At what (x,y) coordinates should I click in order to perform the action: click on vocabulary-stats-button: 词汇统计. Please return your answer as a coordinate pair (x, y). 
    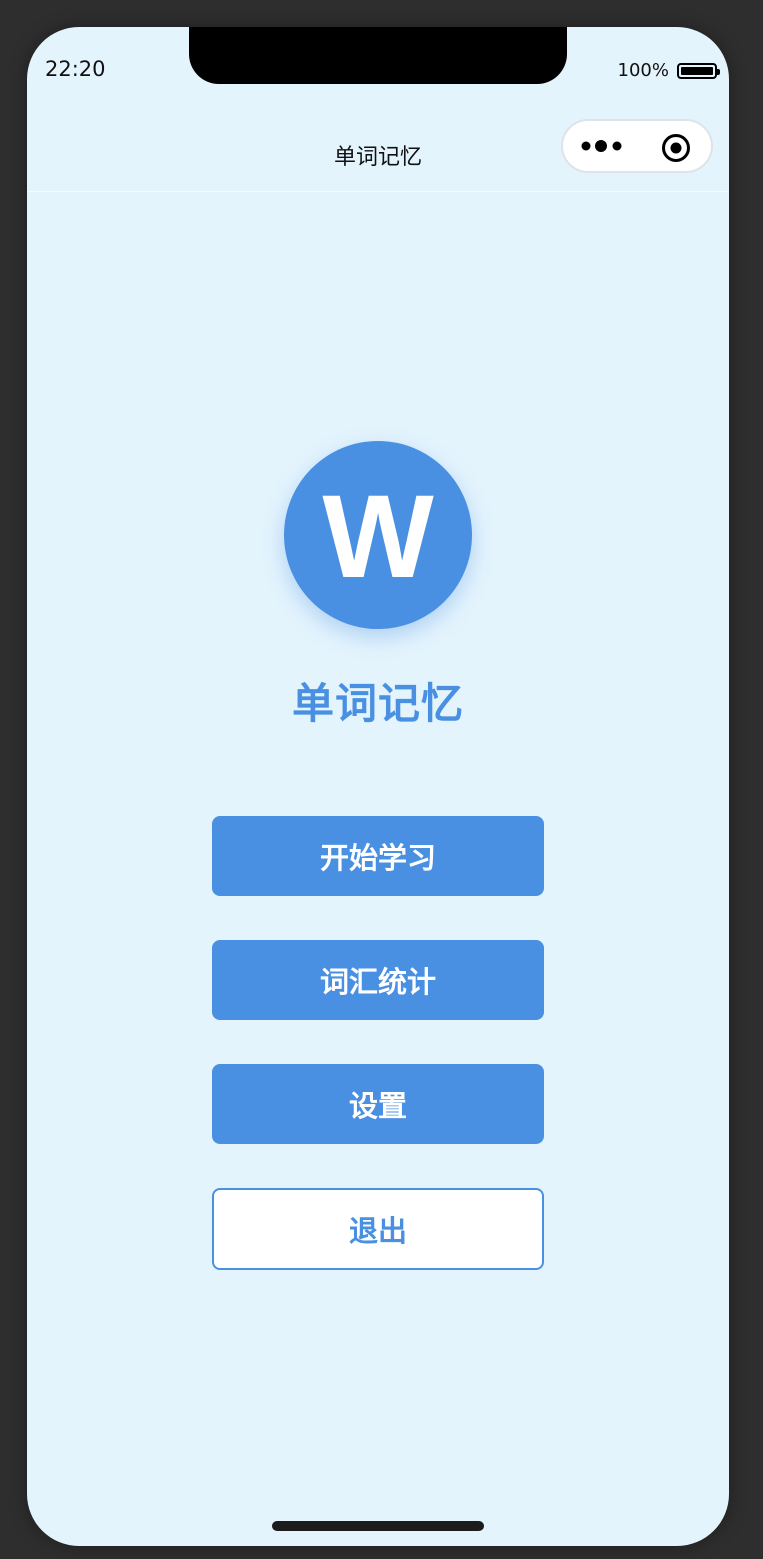
    Looking at the image, I should click on (378, 980).